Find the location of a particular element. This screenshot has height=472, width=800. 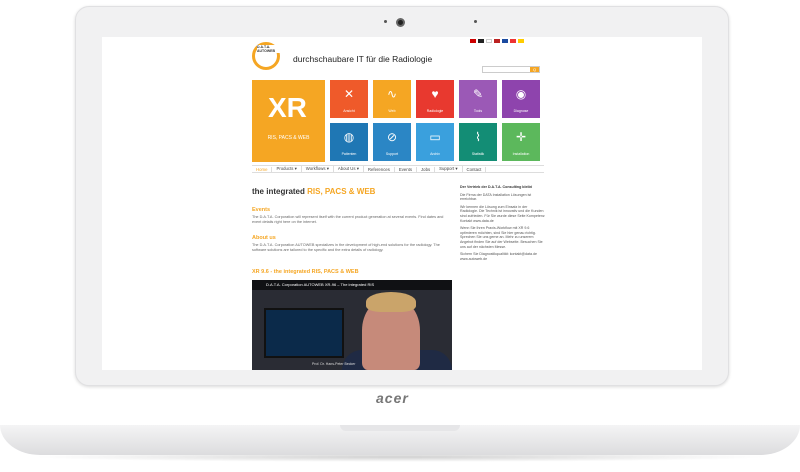

plus-icon: ✛ is located at coordinates (521, 137).